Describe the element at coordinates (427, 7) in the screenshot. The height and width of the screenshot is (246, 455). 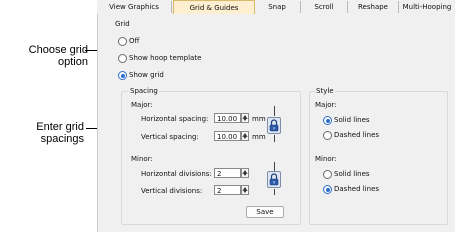
I see `tab-multi-hooping: Multi-Hooping` at that location.